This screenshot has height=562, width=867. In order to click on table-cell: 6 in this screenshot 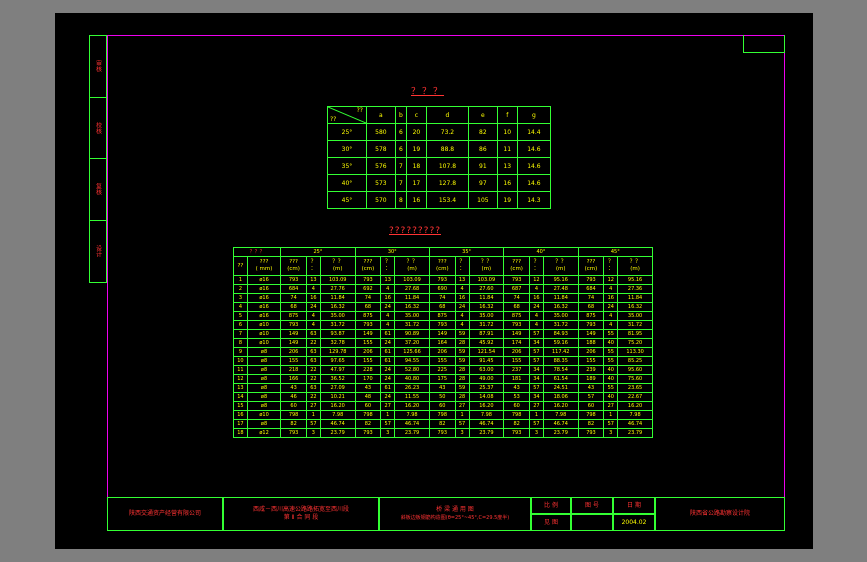, I will do `click(400, 149)`.